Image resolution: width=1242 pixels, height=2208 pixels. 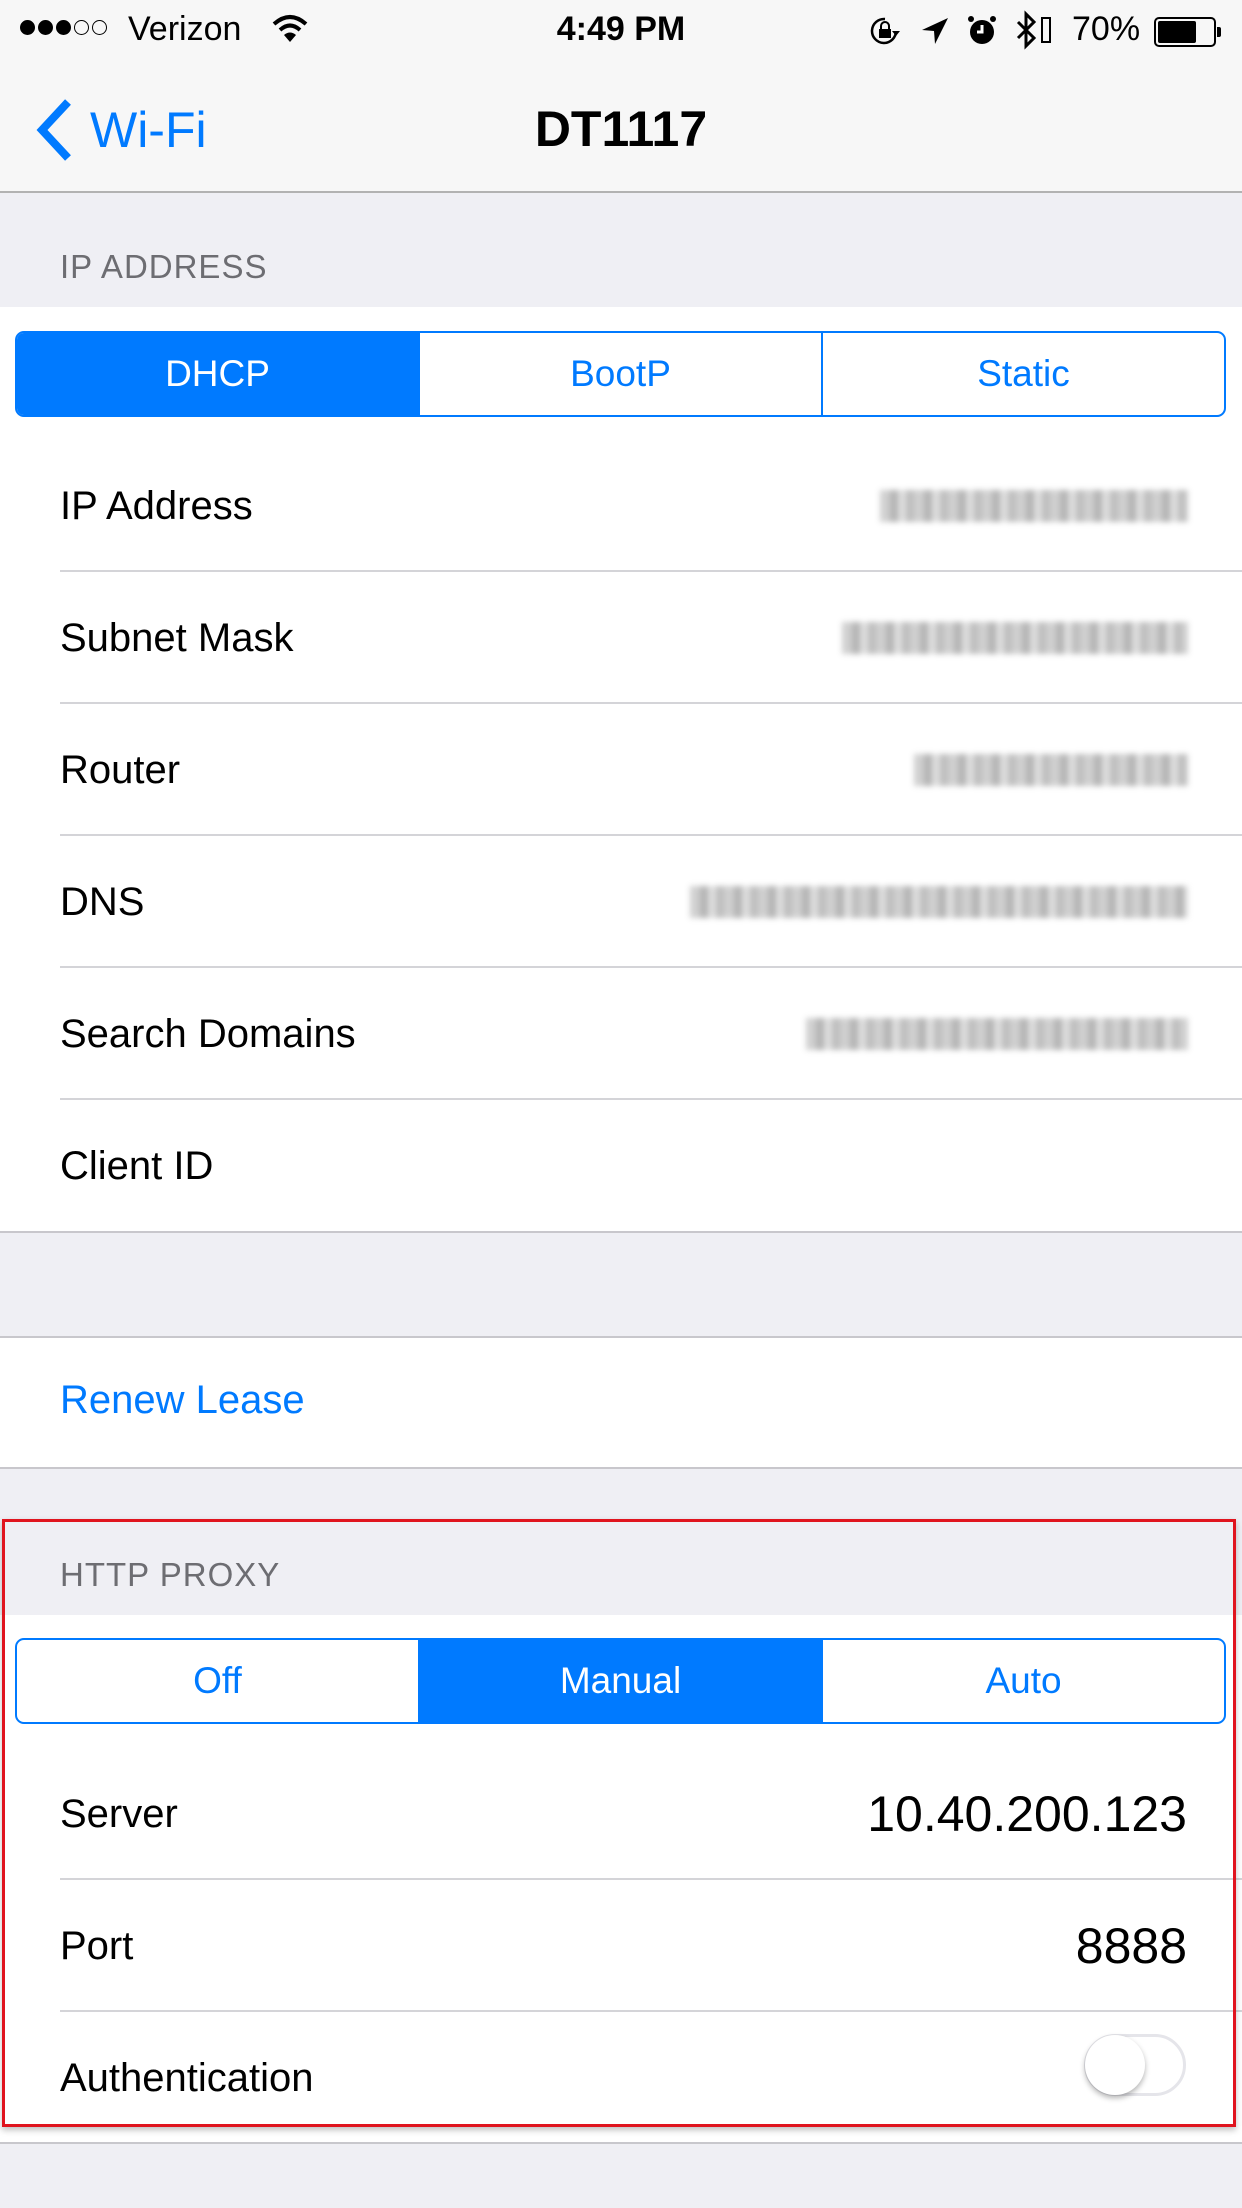 I want to click on clock: 4:49 PM, so click(x=621, y=29).